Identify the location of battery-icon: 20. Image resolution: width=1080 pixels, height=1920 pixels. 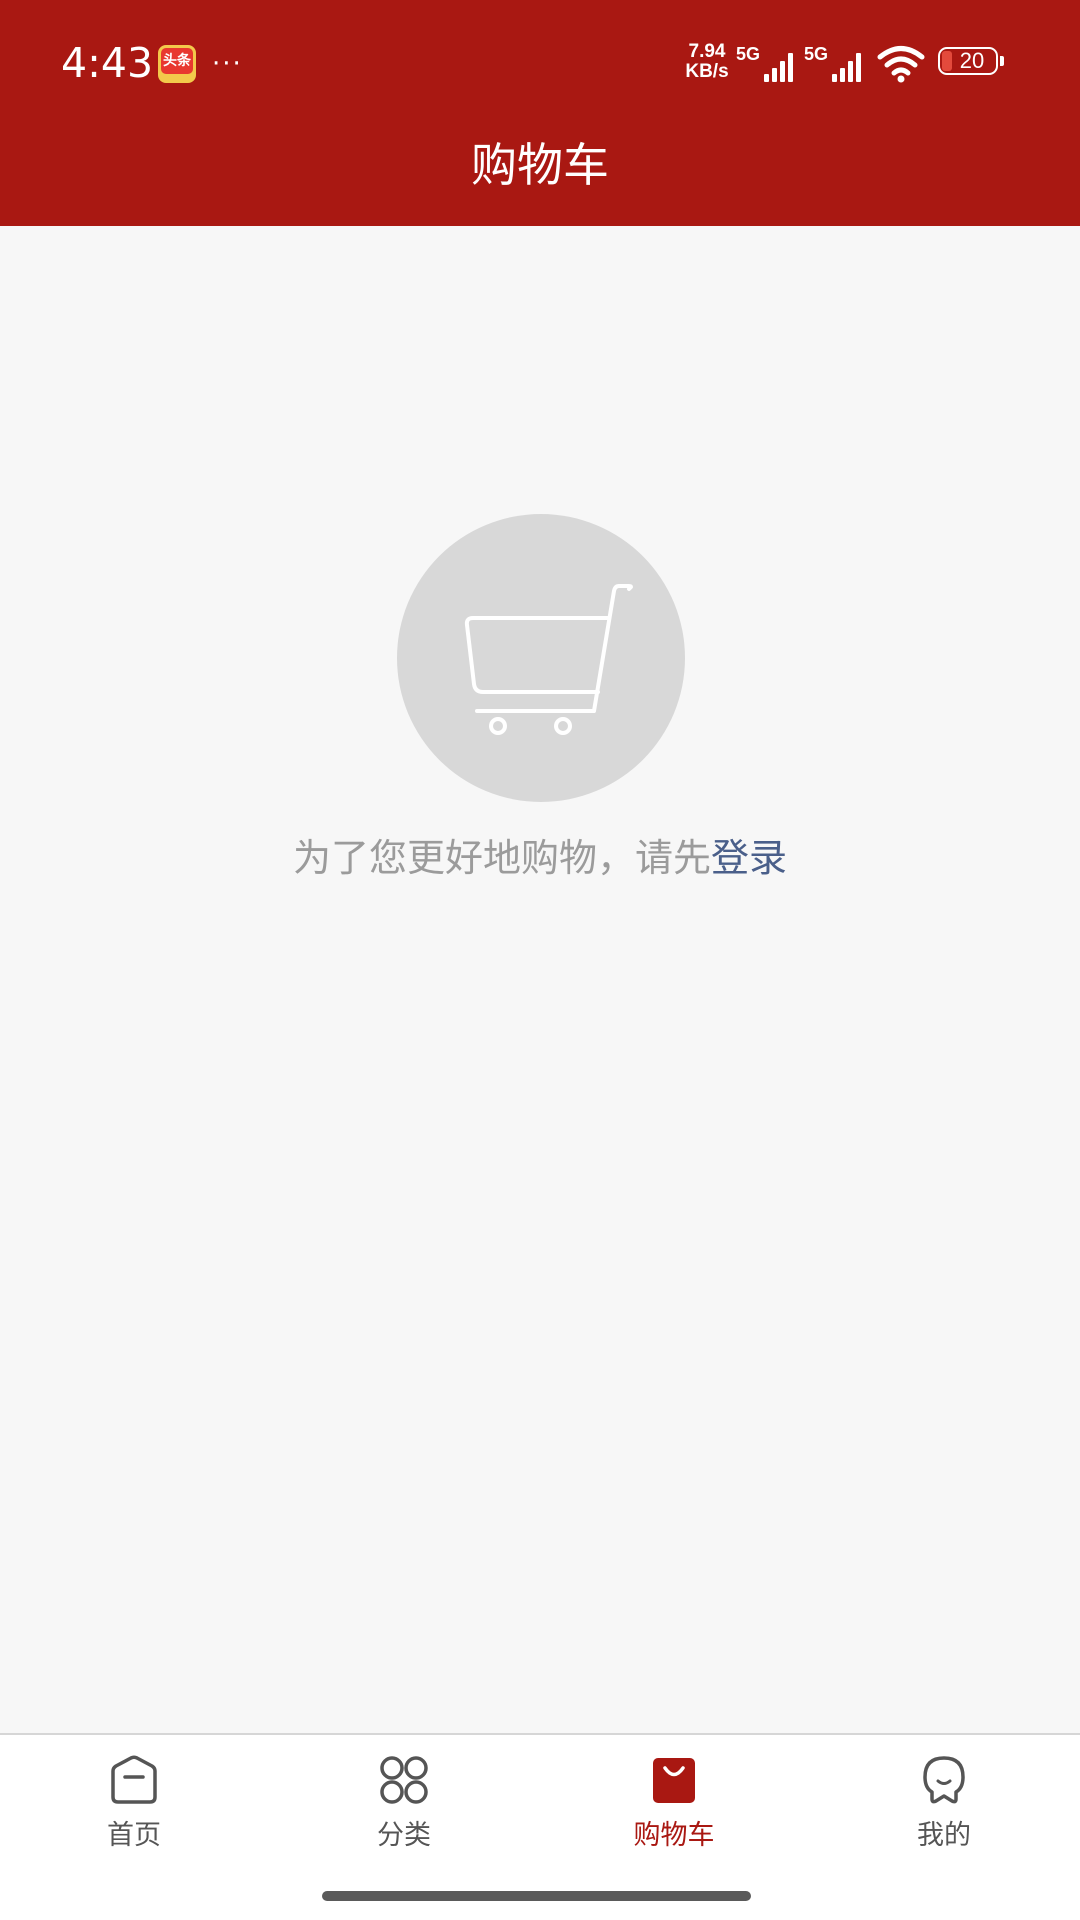
(971, 63).